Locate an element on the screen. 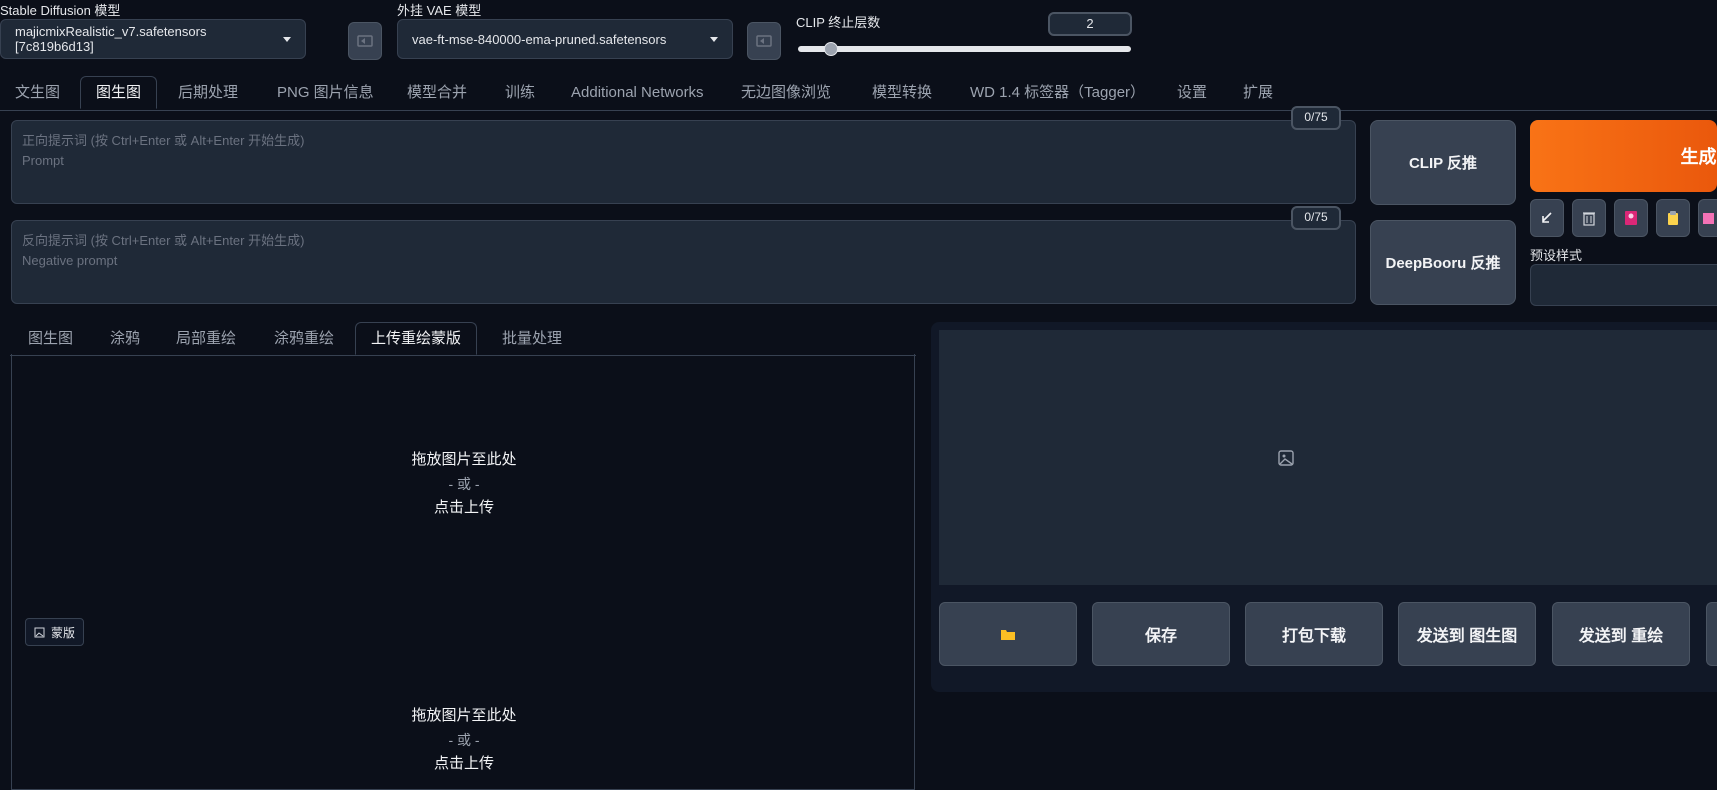 Image resolution: width=1717 pixels, height=790 pixels. picture-card-icon is located at coordinates (1631, 218).